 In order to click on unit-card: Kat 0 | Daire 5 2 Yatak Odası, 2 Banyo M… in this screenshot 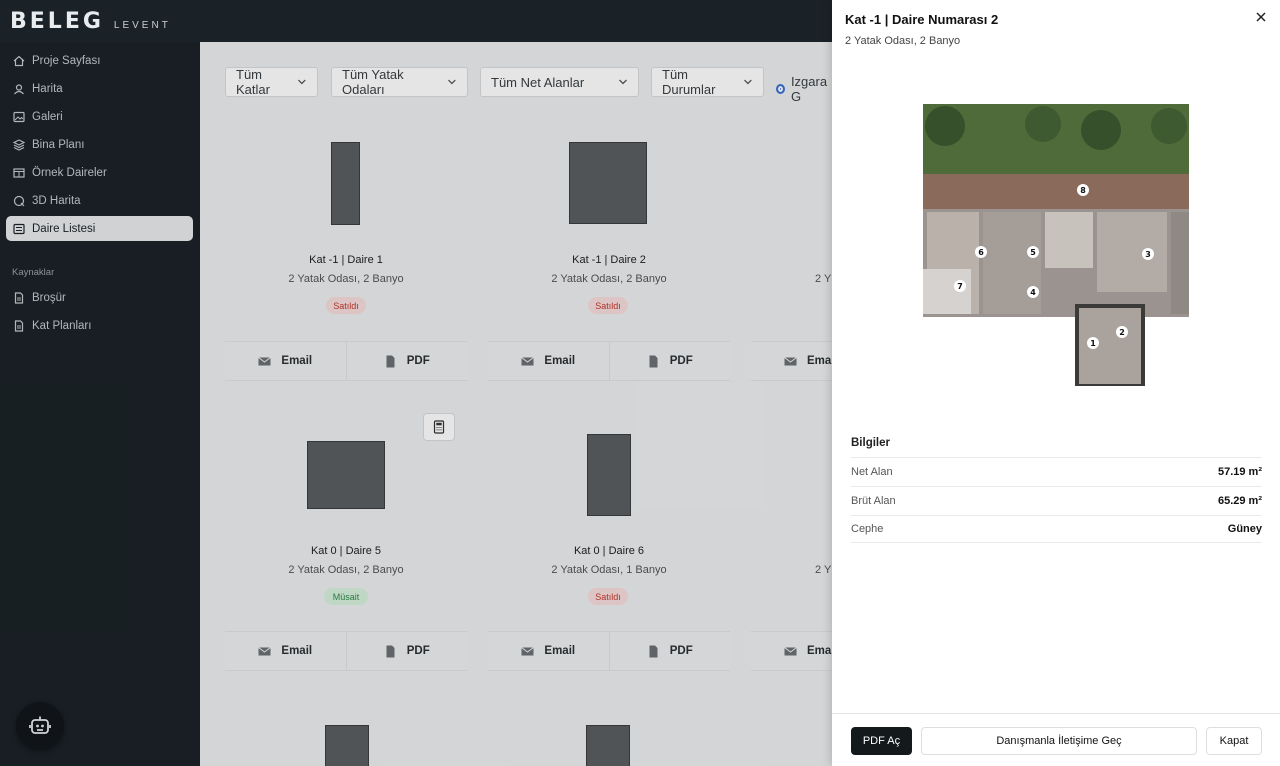, I will do `click(346, 504)`.